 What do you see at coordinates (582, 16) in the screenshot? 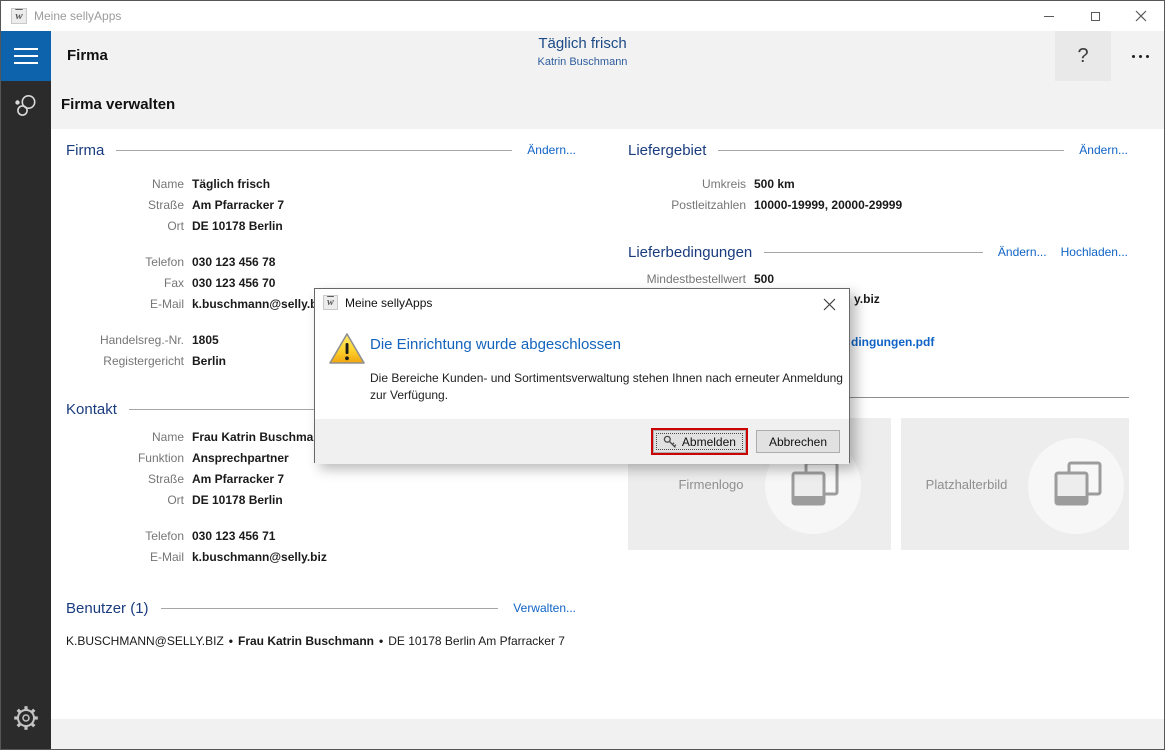
I see `titlebar: w Meine sellyApps` at bounding box center [582, 16].